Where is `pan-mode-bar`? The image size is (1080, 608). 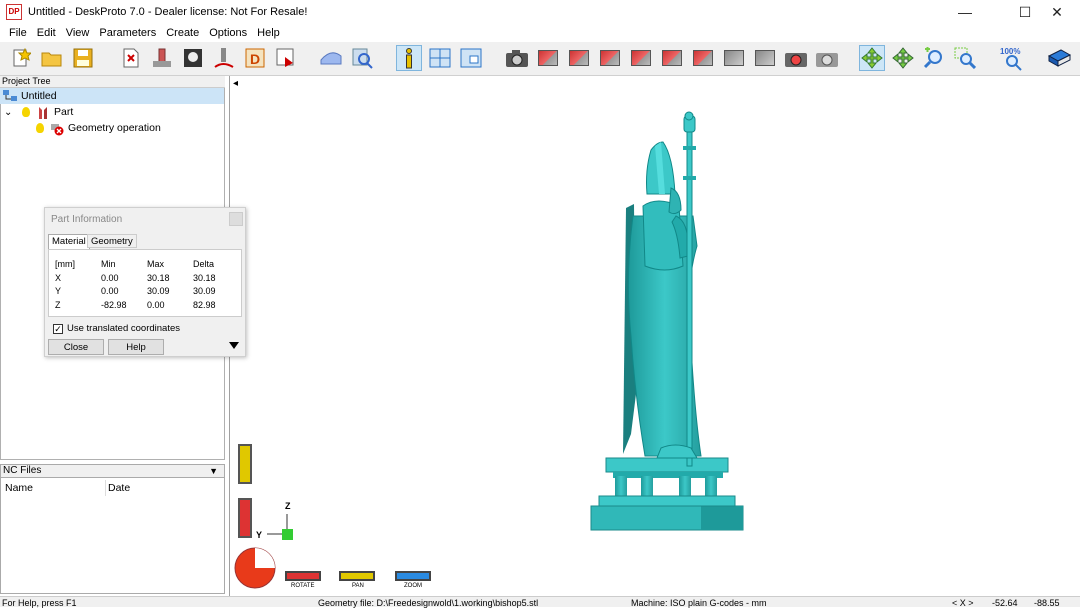 pan-mode-bar is located at coordinates (357, 576).